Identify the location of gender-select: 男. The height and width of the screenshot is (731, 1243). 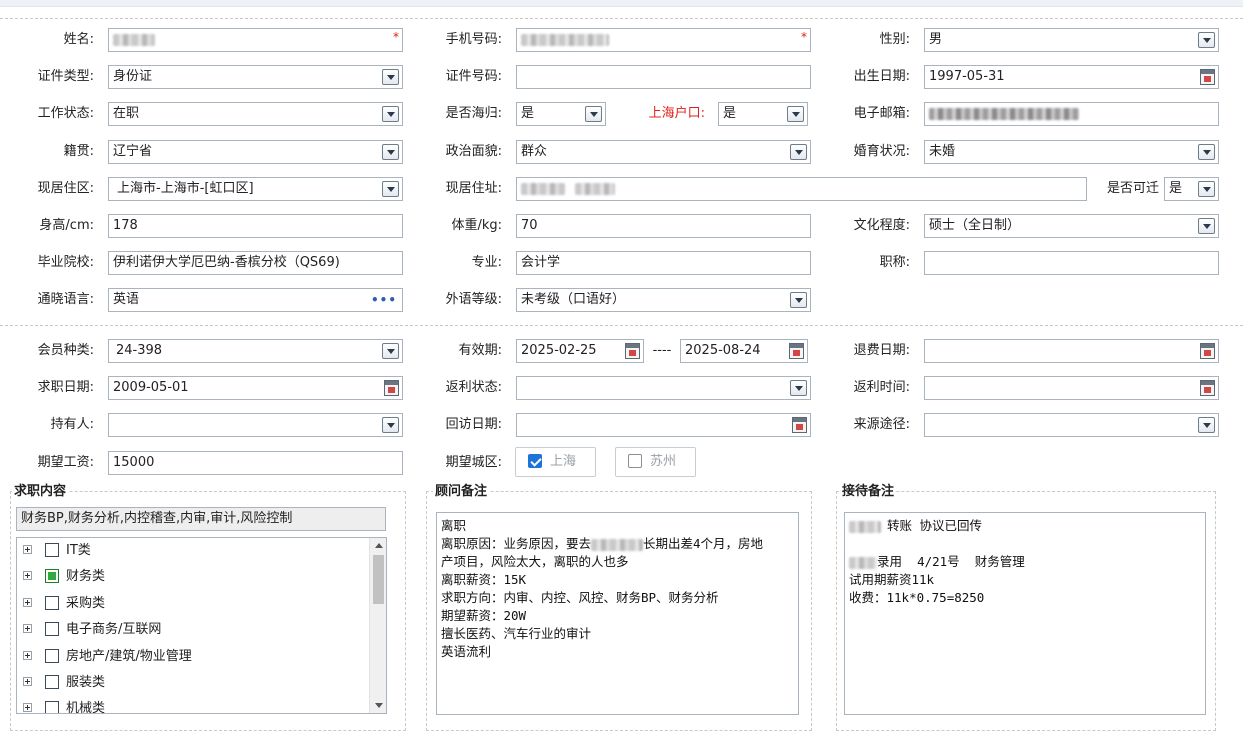
(1071, 40).